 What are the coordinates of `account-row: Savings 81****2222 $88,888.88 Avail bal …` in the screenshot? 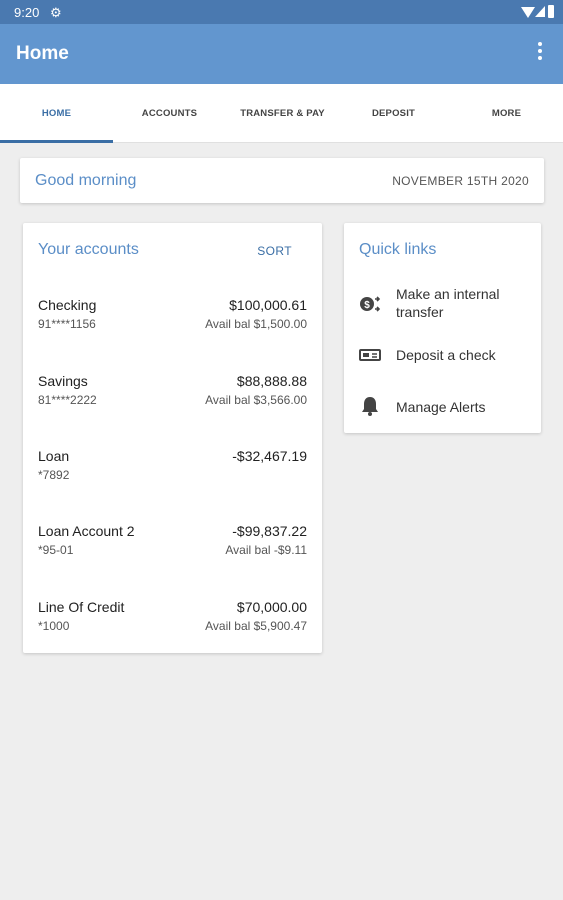 It's located at (172, 393).